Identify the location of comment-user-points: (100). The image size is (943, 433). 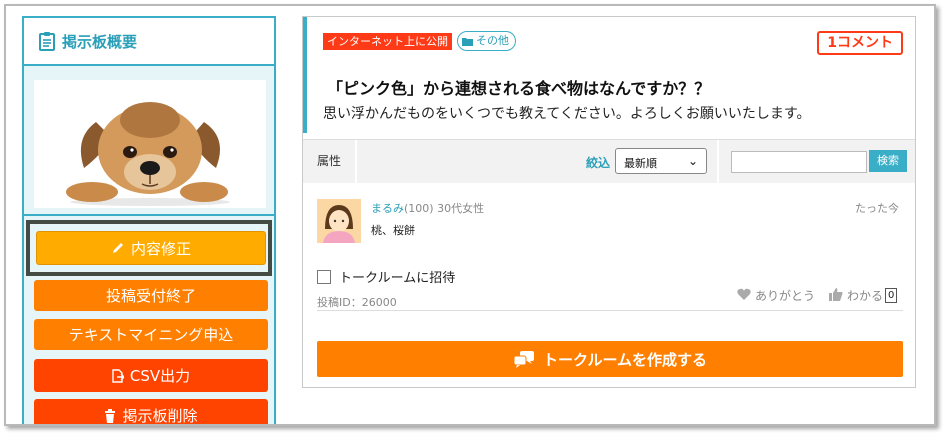
(419, 208).